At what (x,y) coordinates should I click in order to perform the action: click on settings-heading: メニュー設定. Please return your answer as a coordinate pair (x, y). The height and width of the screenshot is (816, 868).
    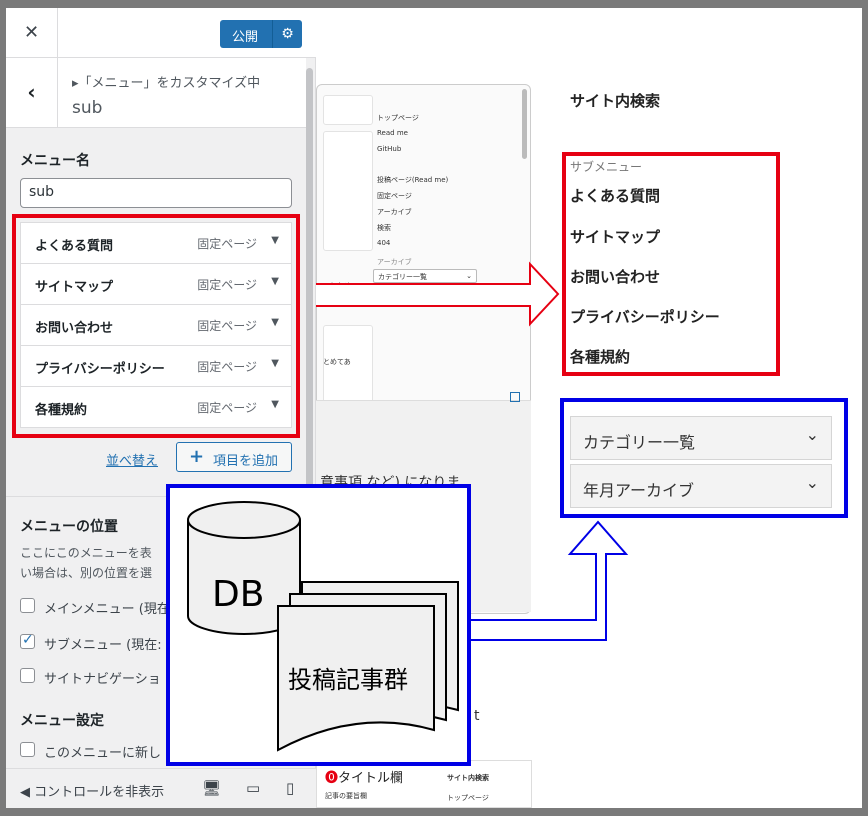
    Looking at the image, I should click on (62, 721).